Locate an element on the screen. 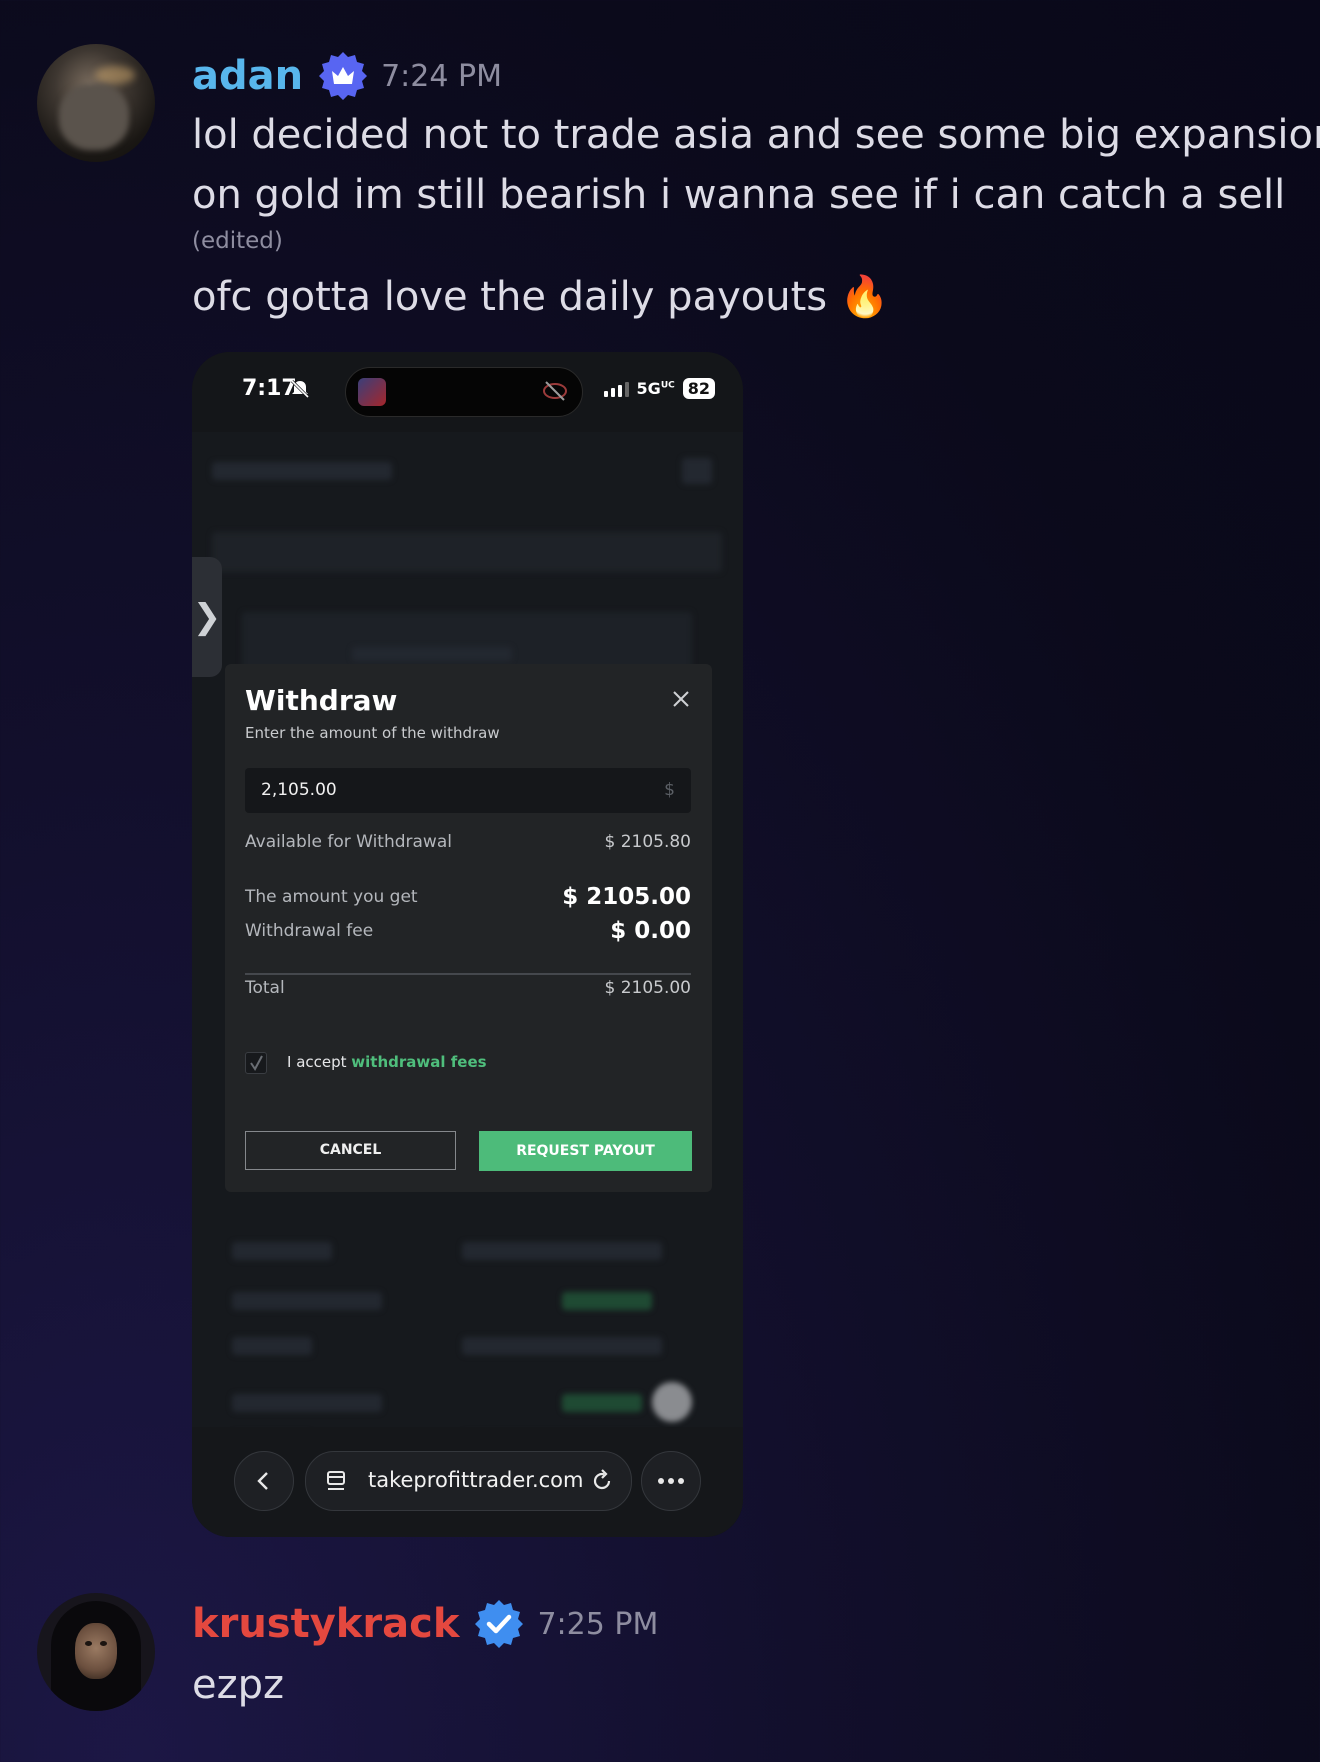 The image size is (1320, 1762). fee-label: Withdrawal fee is located at coordinates (309, 931).